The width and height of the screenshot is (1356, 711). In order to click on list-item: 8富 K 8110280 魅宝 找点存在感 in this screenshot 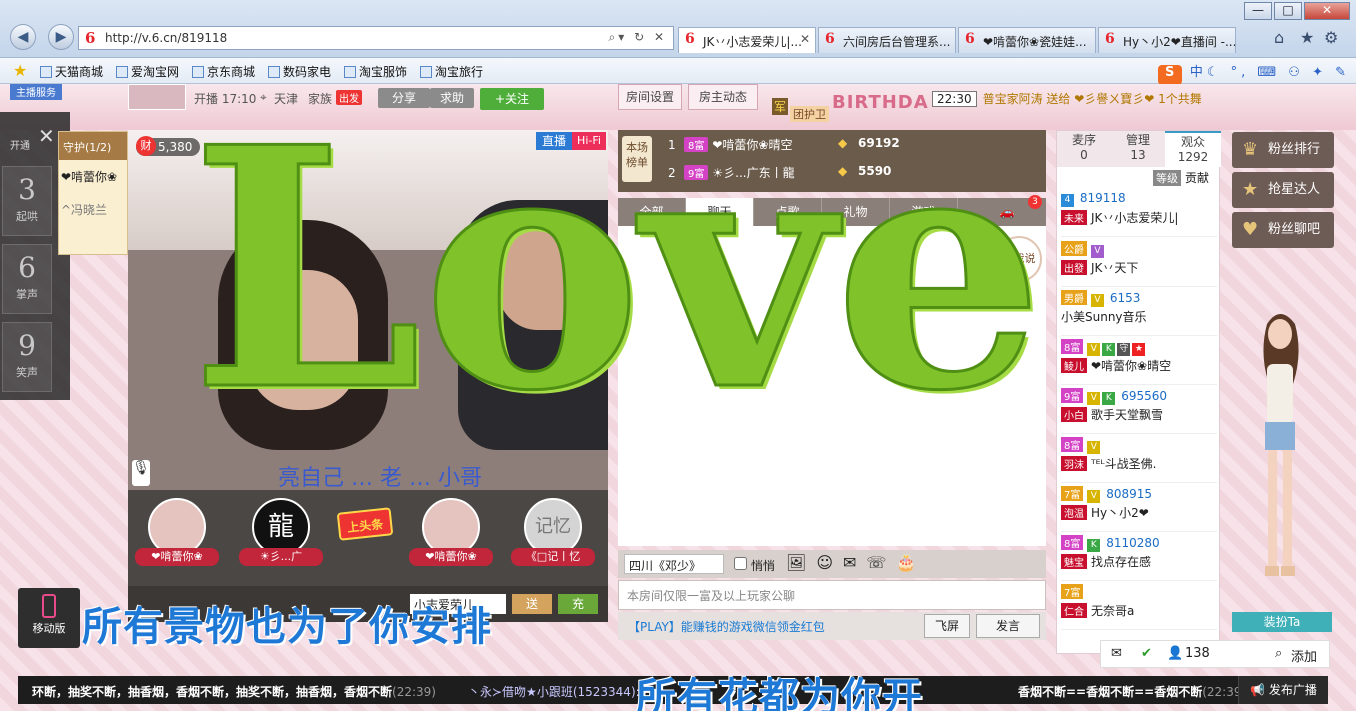, I will do `click(1139, 557)`.